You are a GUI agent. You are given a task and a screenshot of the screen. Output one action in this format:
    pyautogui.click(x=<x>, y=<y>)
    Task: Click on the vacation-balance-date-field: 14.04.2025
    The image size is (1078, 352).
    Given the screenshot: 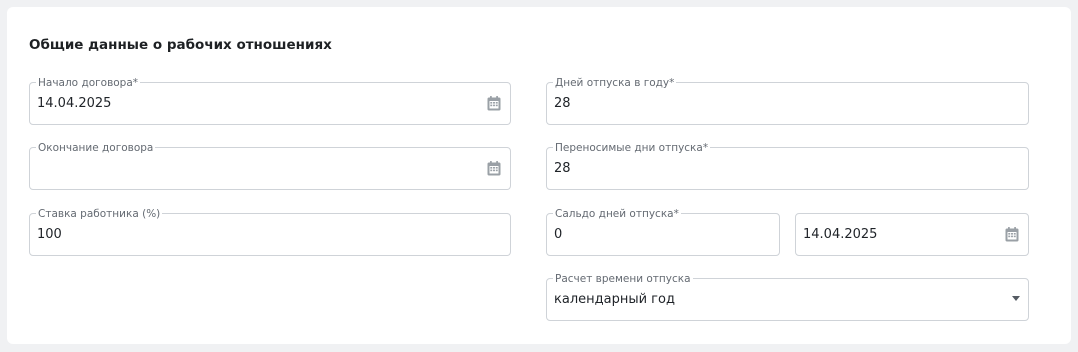 What is the action you would take?
    pyautogui.click(x=912, y=234)
    